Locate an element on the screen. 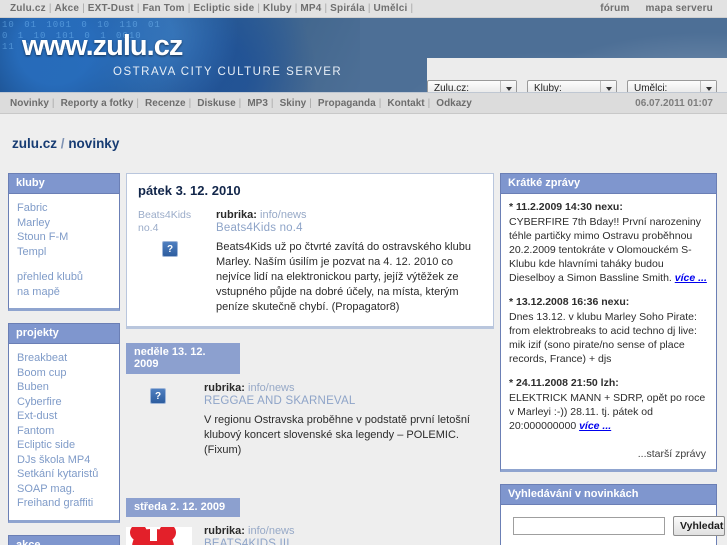 This screenshot has width=727, height=545. topnav-link-ext-dust: EXT-Dust is located at coordinates (111, 8).